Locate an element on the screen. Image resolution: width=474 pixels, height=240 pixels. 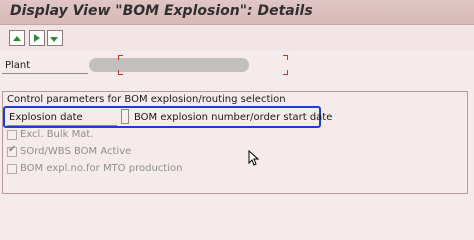
sord-wbs-bom-active-label: SOrd/WBS BOM Active is located at coordinates (76, 151).